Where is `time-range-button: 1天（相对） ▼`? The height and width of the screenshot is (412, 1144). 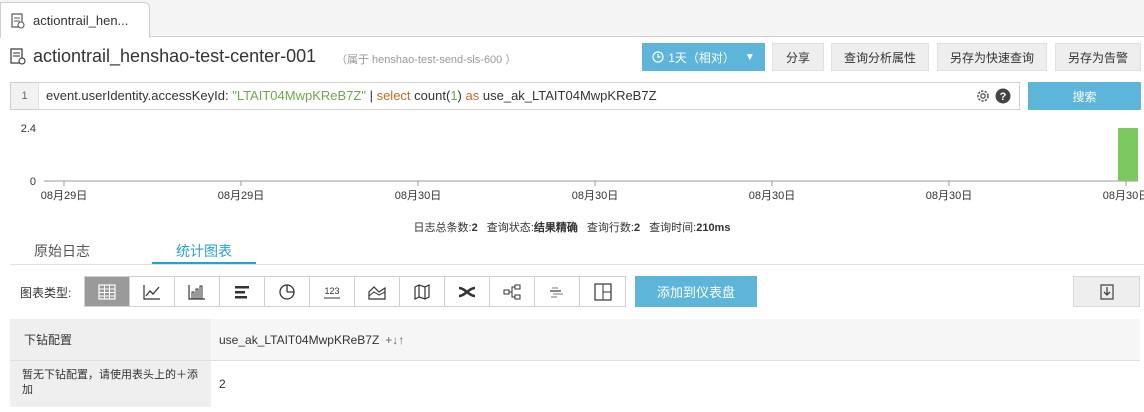 time-range-button: 1天（相对） ▼ is located at coordinates (703, 57).